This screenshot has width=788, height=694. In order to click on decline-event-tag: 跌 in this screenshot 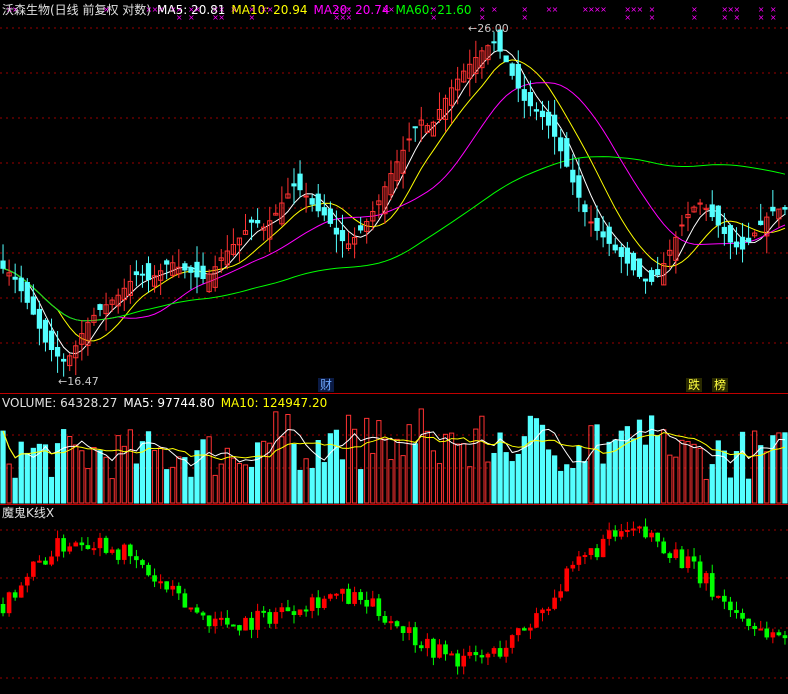, I will do `click(694, 385)`.